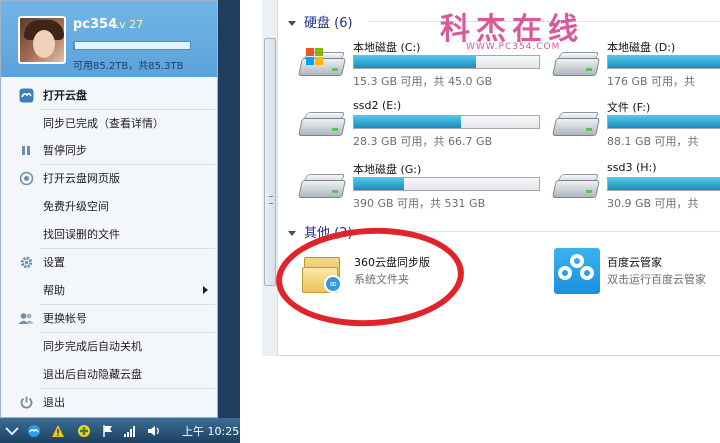 Image resolution: width=720 pixels, height=443 pixels. What do you see at coordinates (629, 107) in the screenshot?
I see `drive-name: 文件 (F:)` at bounding box center [629, 107].